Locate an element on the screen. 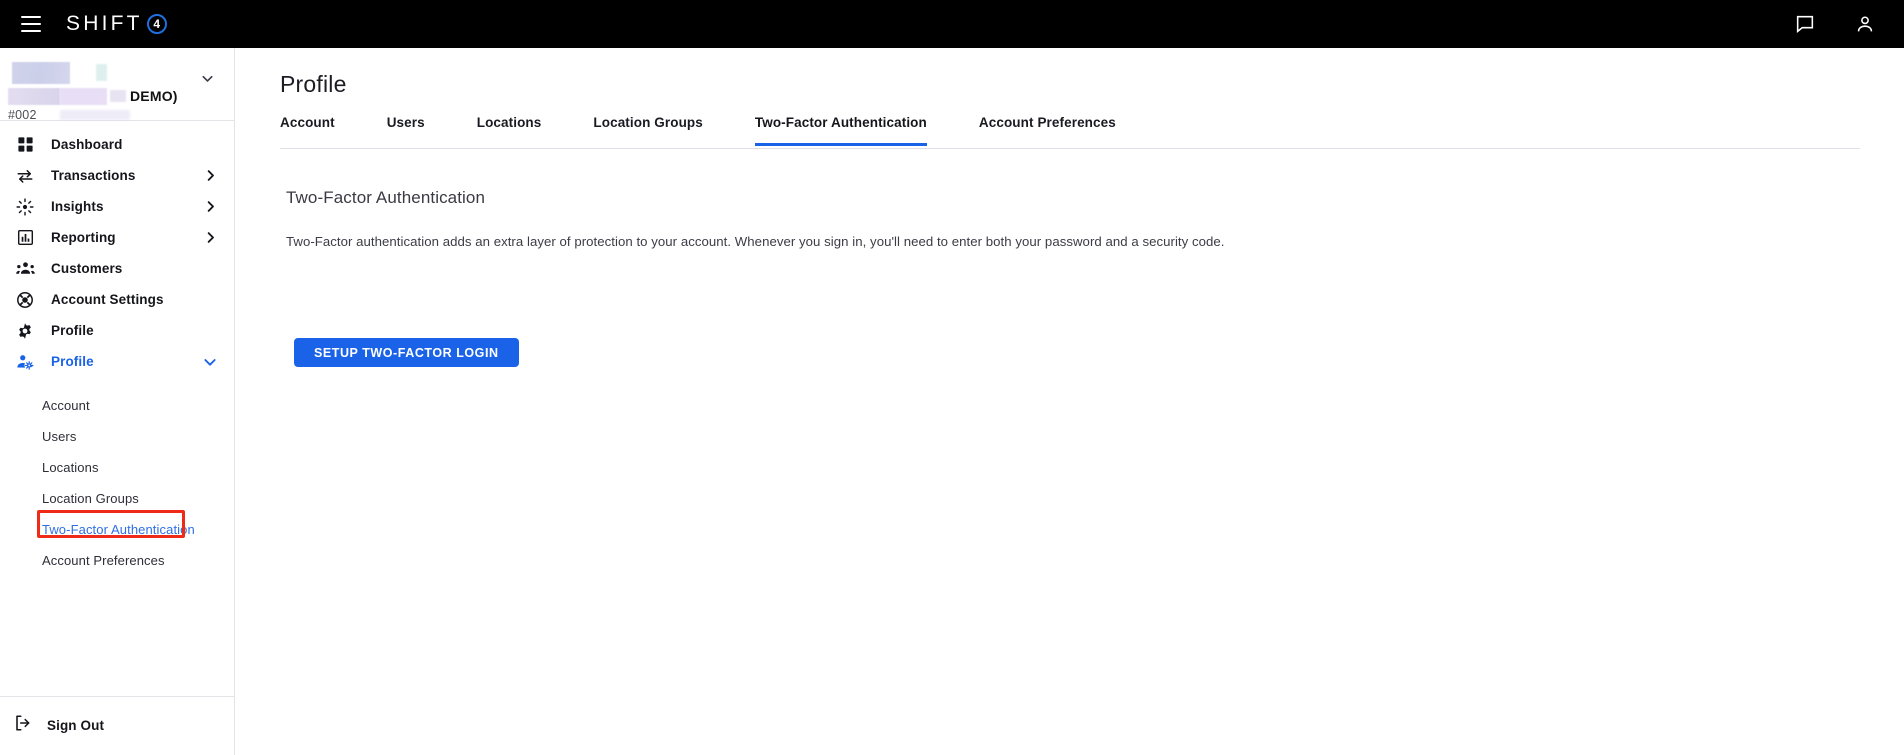  sidebar-item-customers: Customers is located at coordinates (117, 268).